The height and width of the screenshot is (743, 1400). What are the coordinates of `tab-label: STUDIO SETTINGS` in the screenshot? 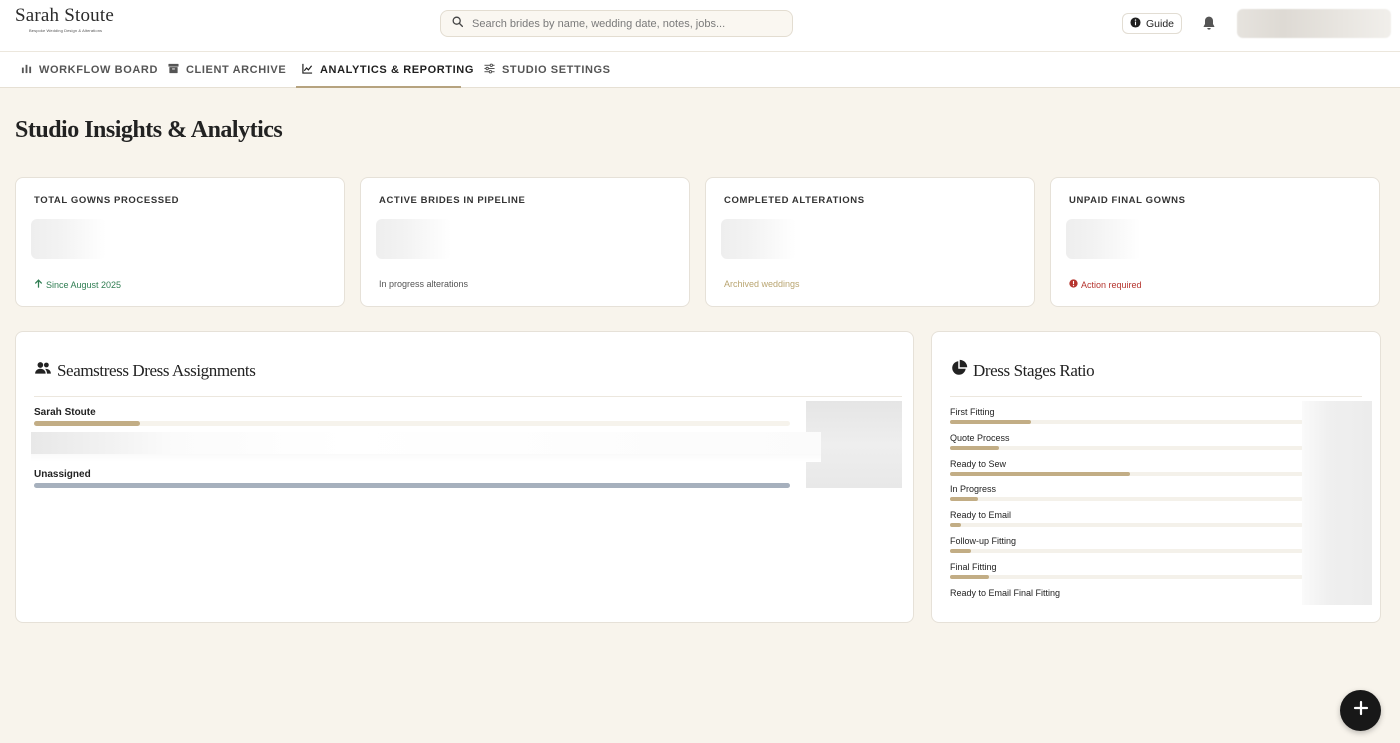 It's located at (556, 70).